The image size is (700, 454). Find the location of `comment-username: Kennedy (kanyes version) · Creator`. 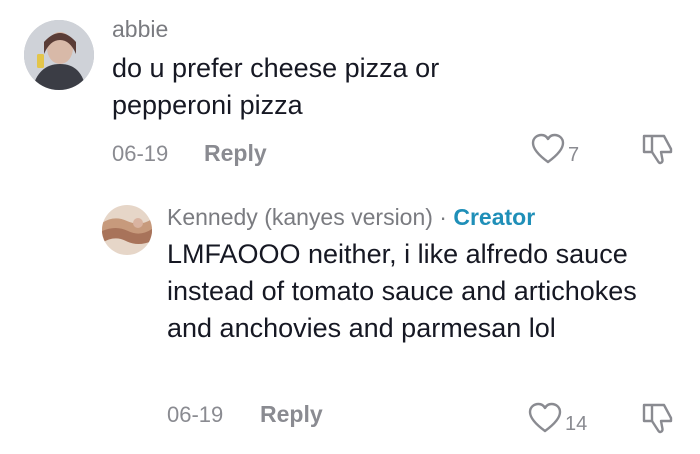

comment-username: Kennedy (kanyes version) · Creator is located at coordinates (351, 217).